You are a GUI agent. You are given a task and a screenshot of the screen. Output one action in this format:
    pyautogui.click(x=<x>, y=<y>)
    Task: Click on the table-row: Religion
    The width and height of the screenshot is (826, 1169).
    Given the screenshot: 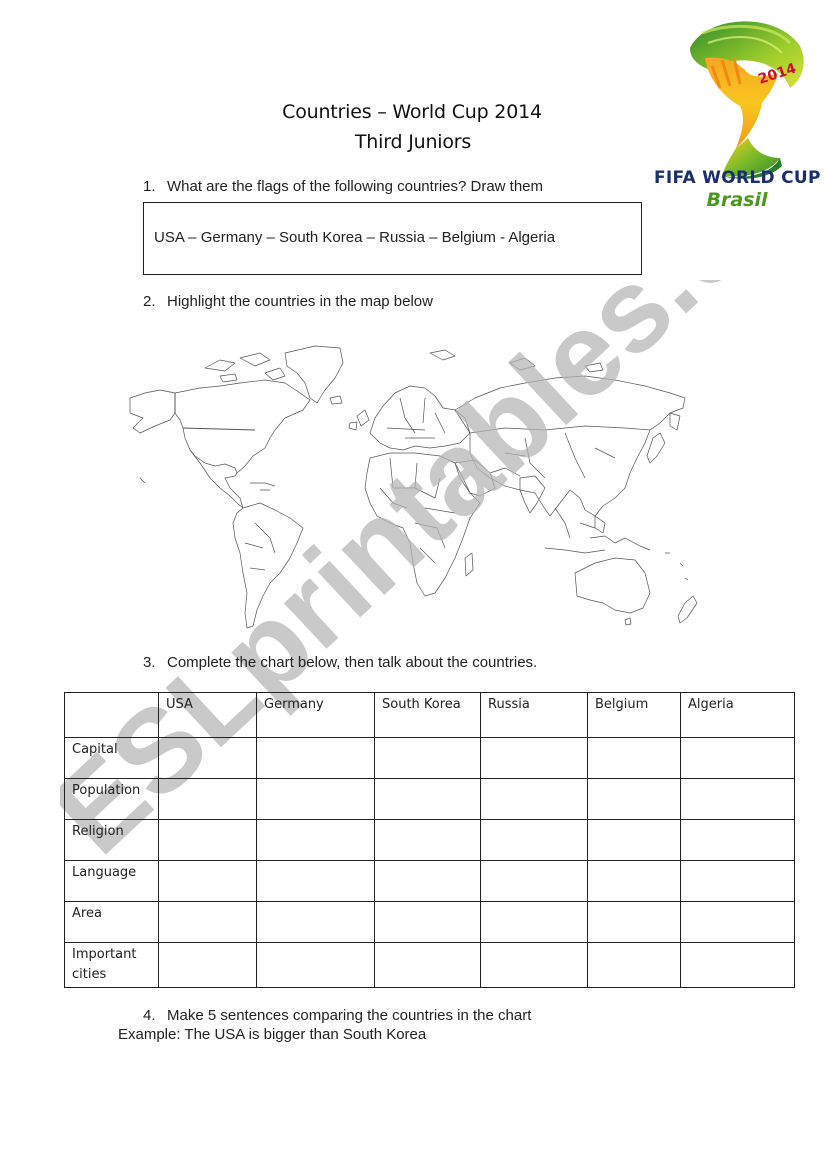 What is the action you would take?
    pyautogui.click(x=429, y=840)
    